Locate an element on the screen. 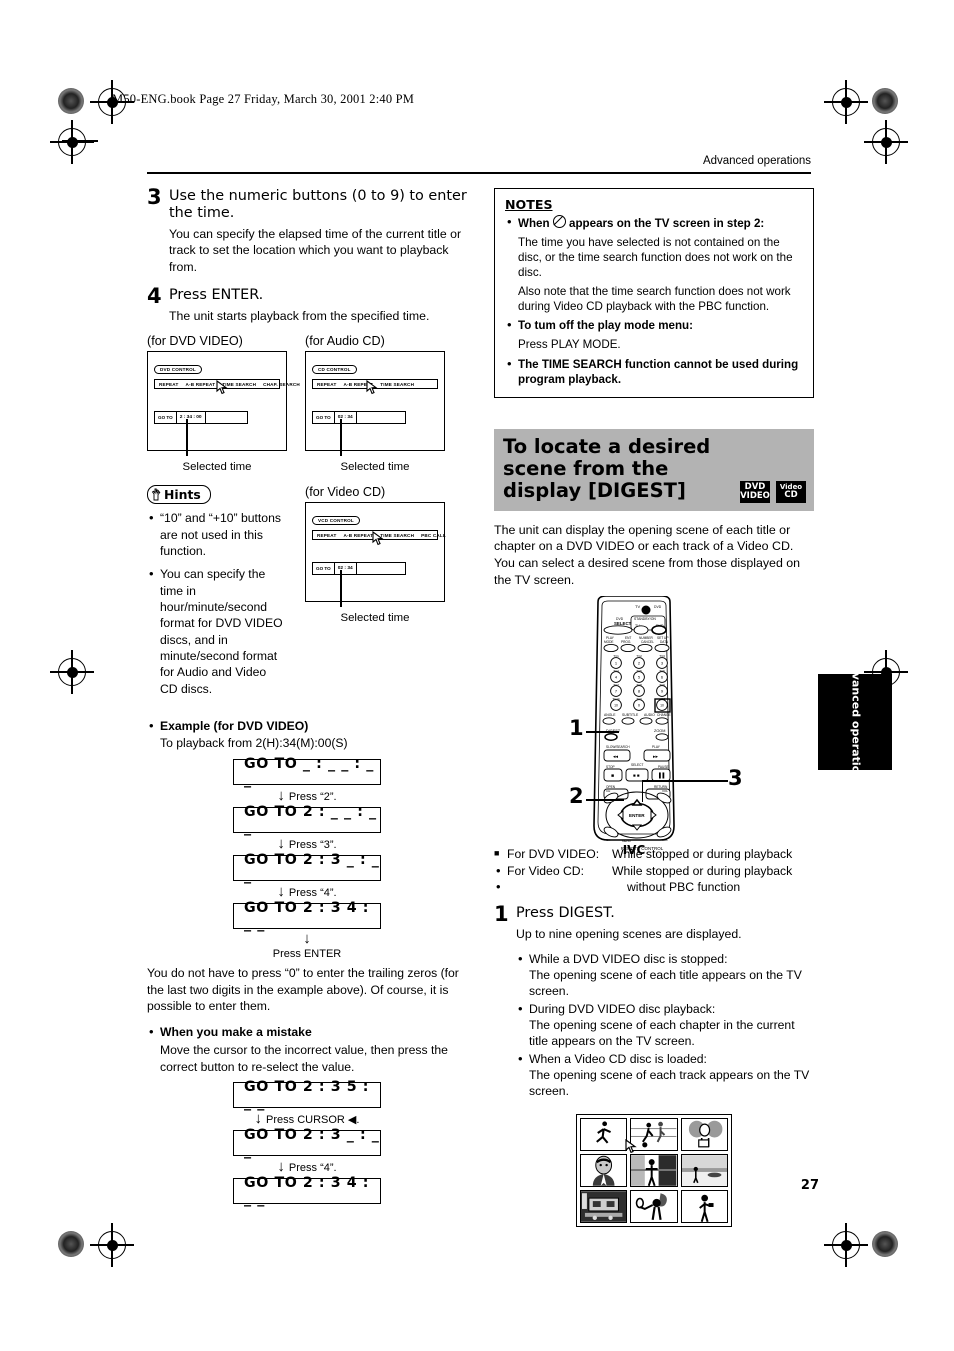 The height and width of the screenshot is (1351, 954). svg-text: CANCEL is located at coordinates (647, 642).